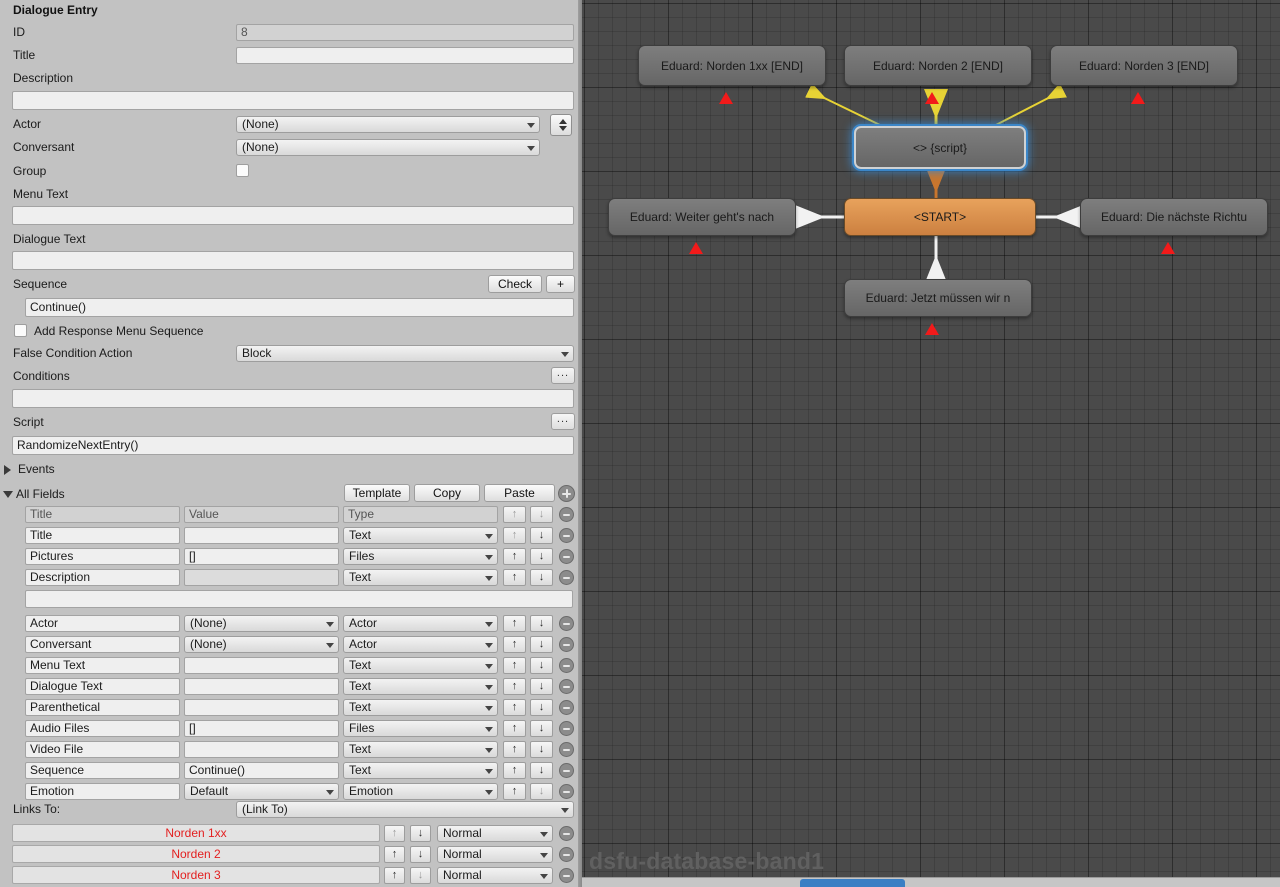 This screenshot has height=887, width=1280. Describe the element at coordinates (405, 55) in the screenshot. I see `title-input` at that location.